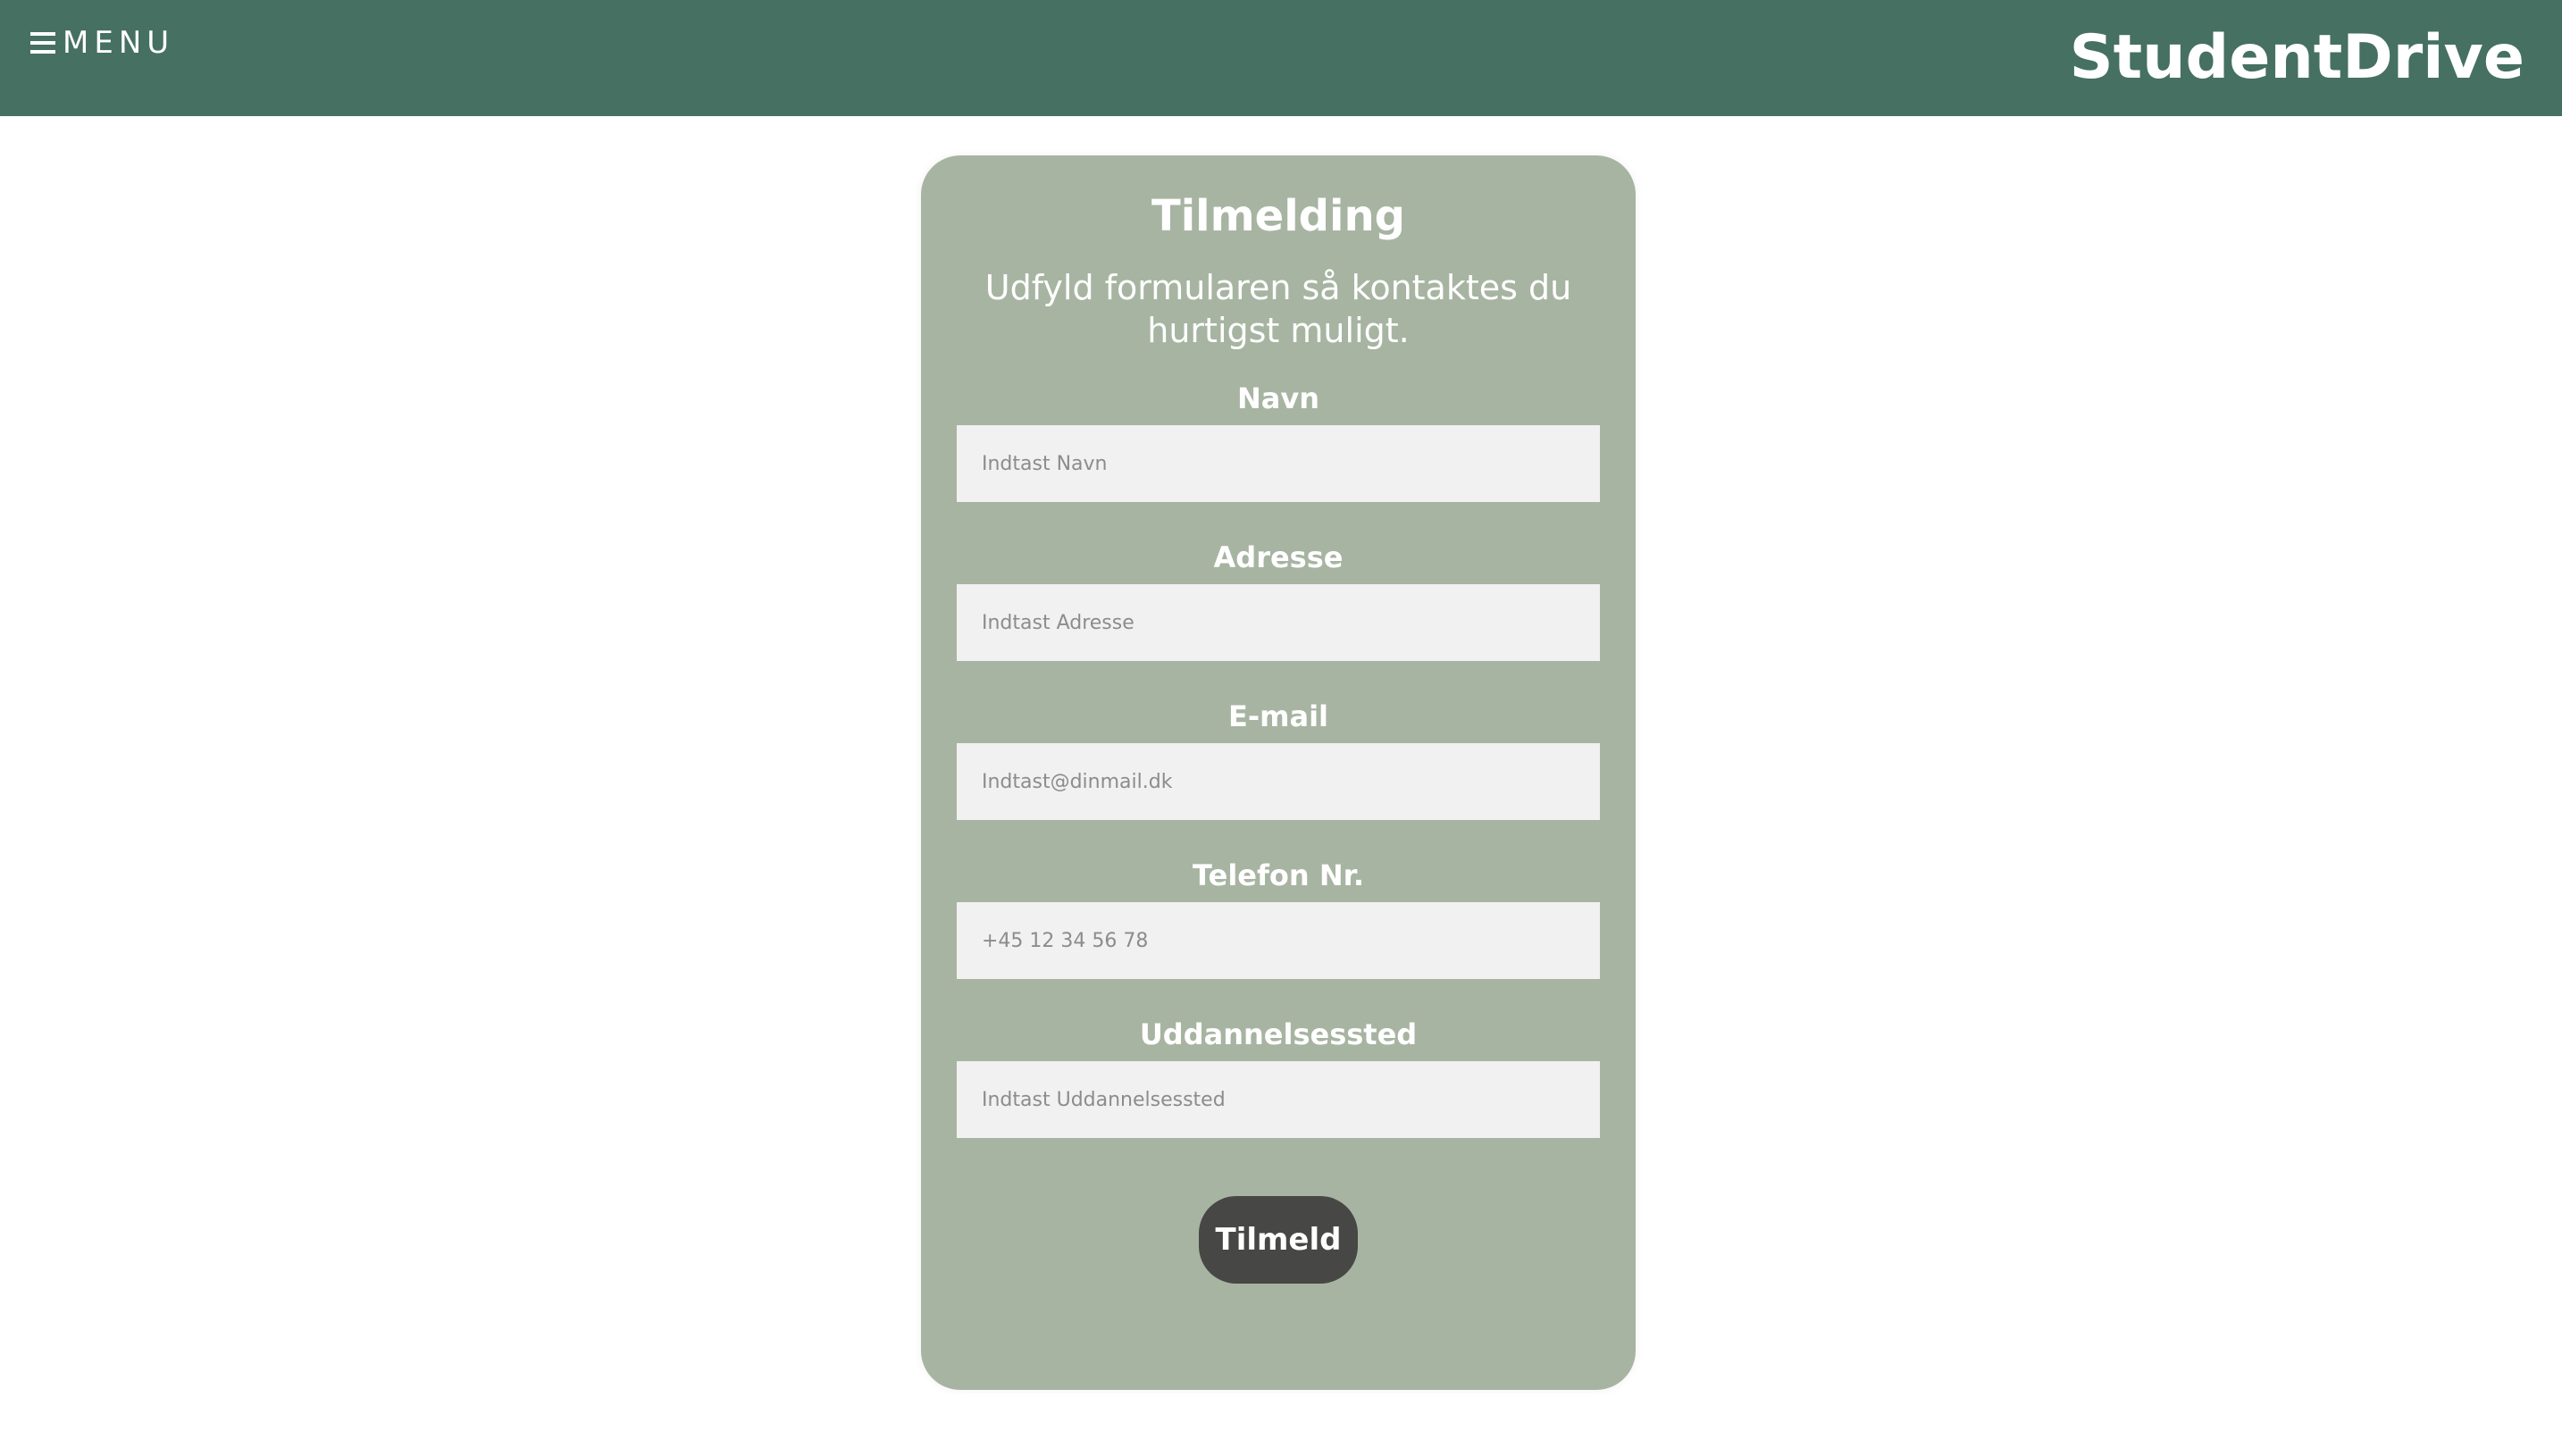  I want to click on email-input, so click(1278, 781).